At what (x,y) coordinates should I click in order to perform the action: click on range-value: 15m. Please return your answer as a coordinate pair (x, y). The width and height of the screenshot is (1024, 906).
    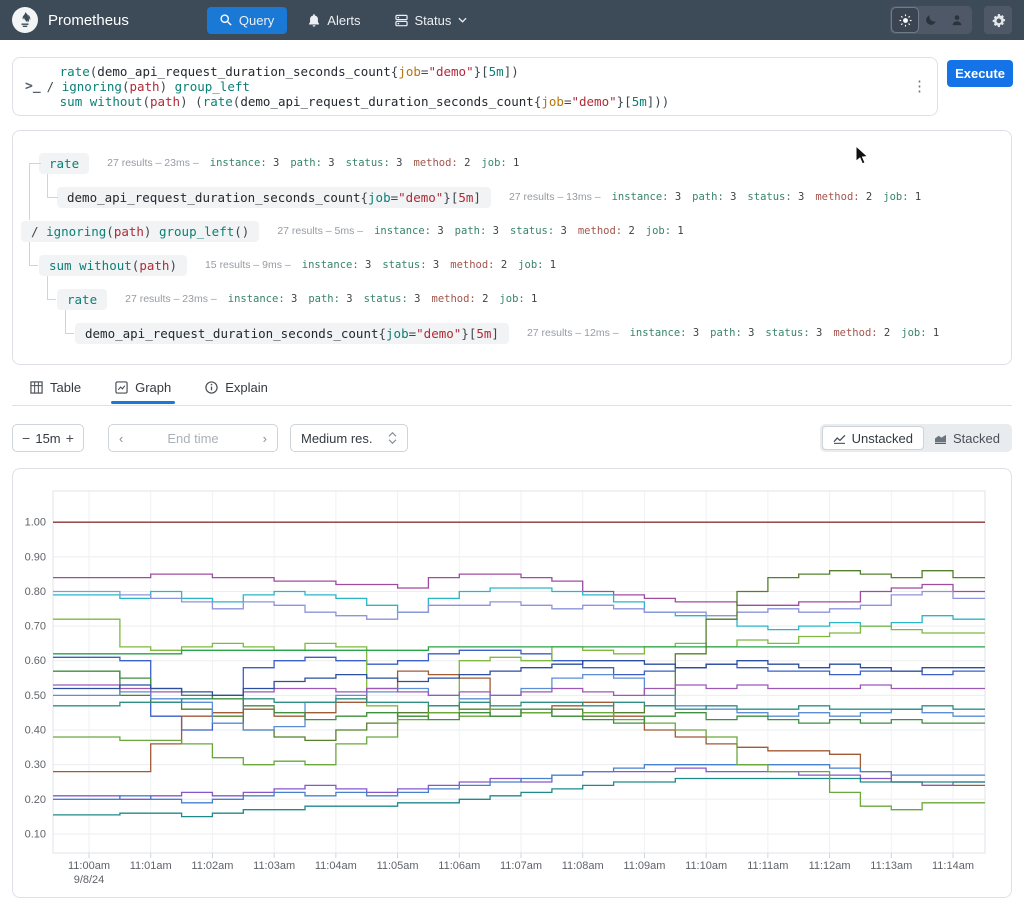
    Looking at the image, I should click on (47, 438).